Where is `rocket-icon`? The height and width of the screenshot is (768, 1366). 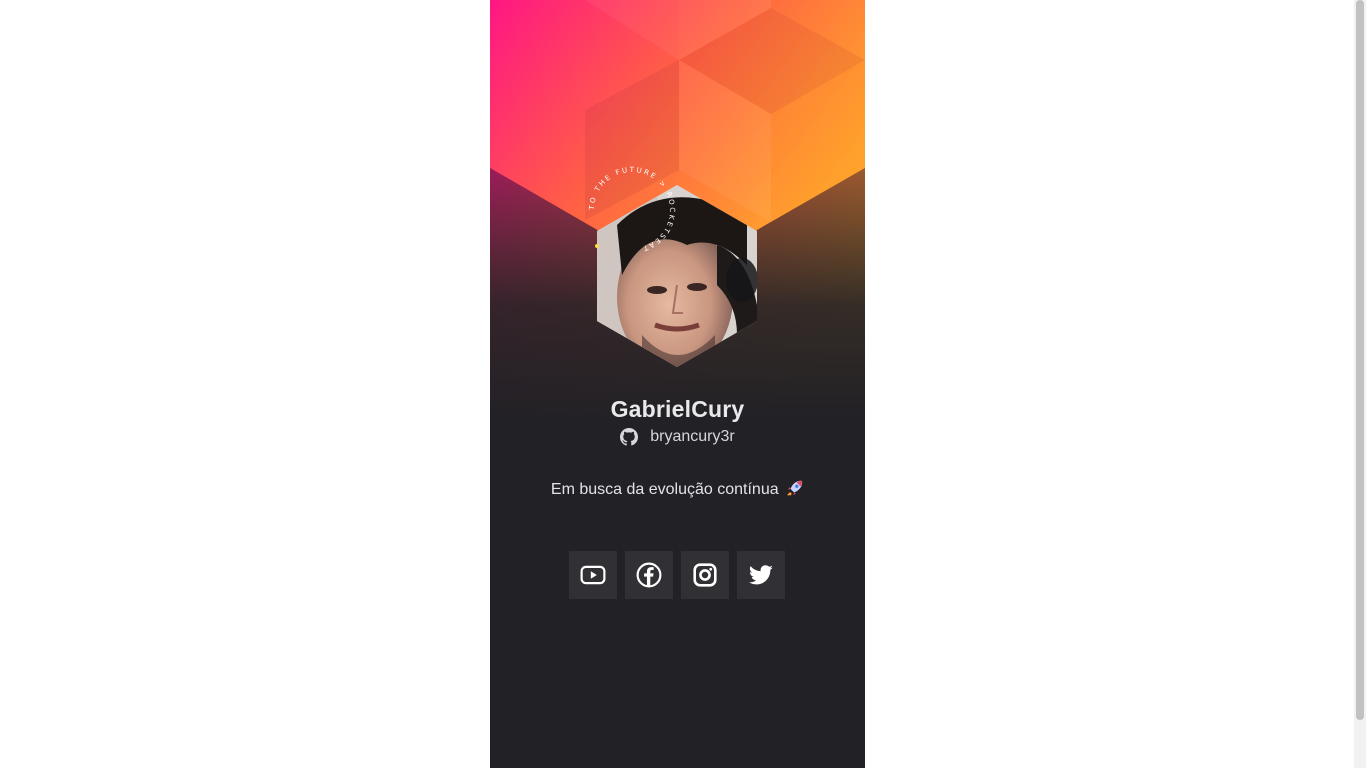
rocket-icon is located at coordinates (795, 488).